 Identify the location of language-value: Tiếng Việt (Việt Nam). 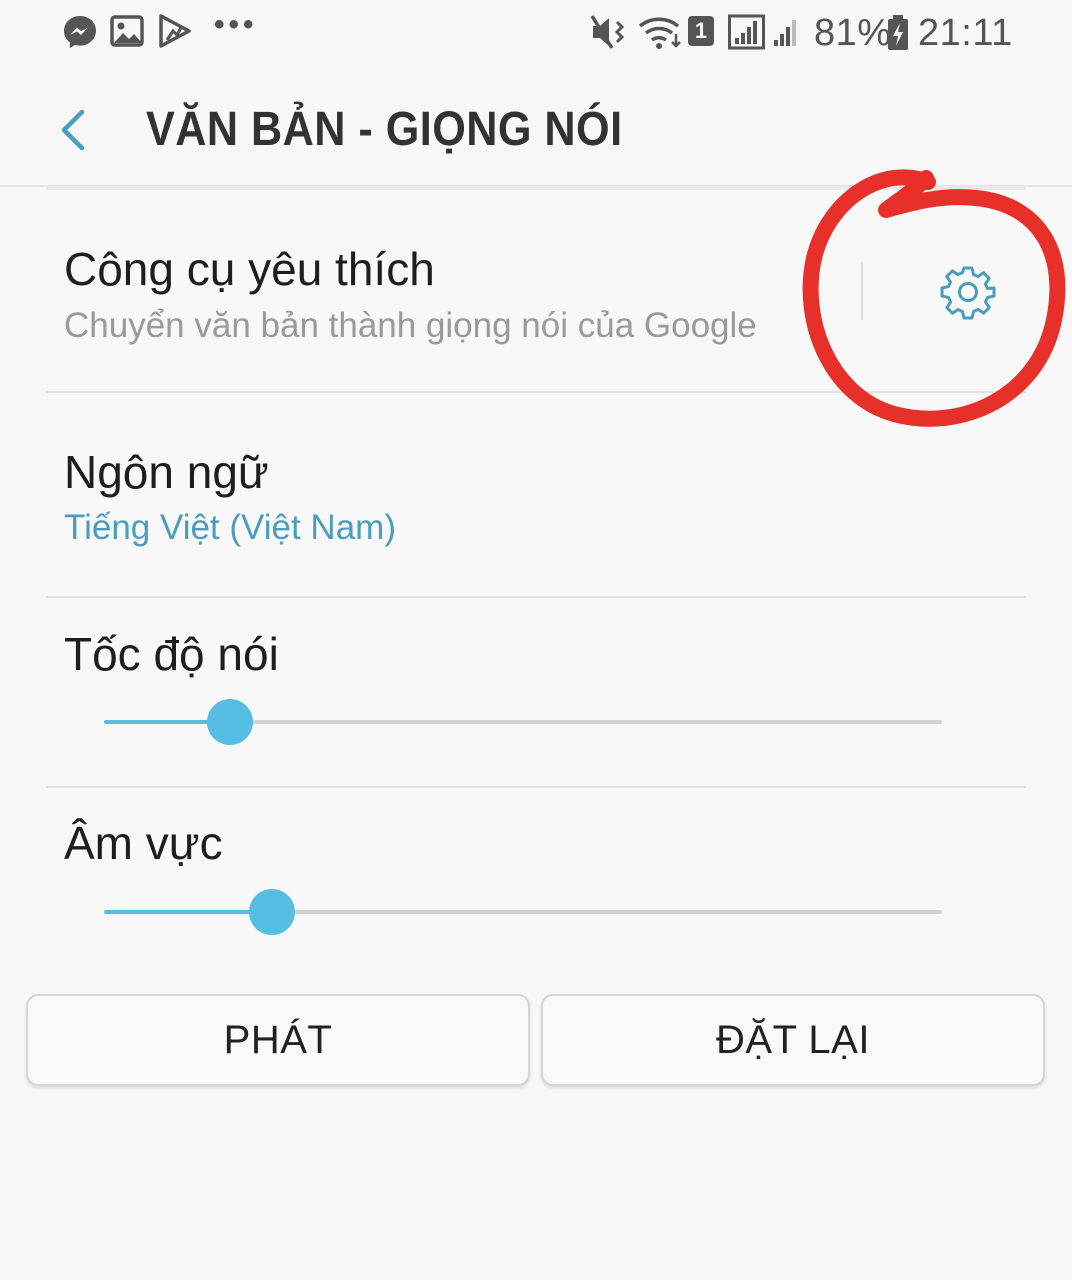
(230, 527).